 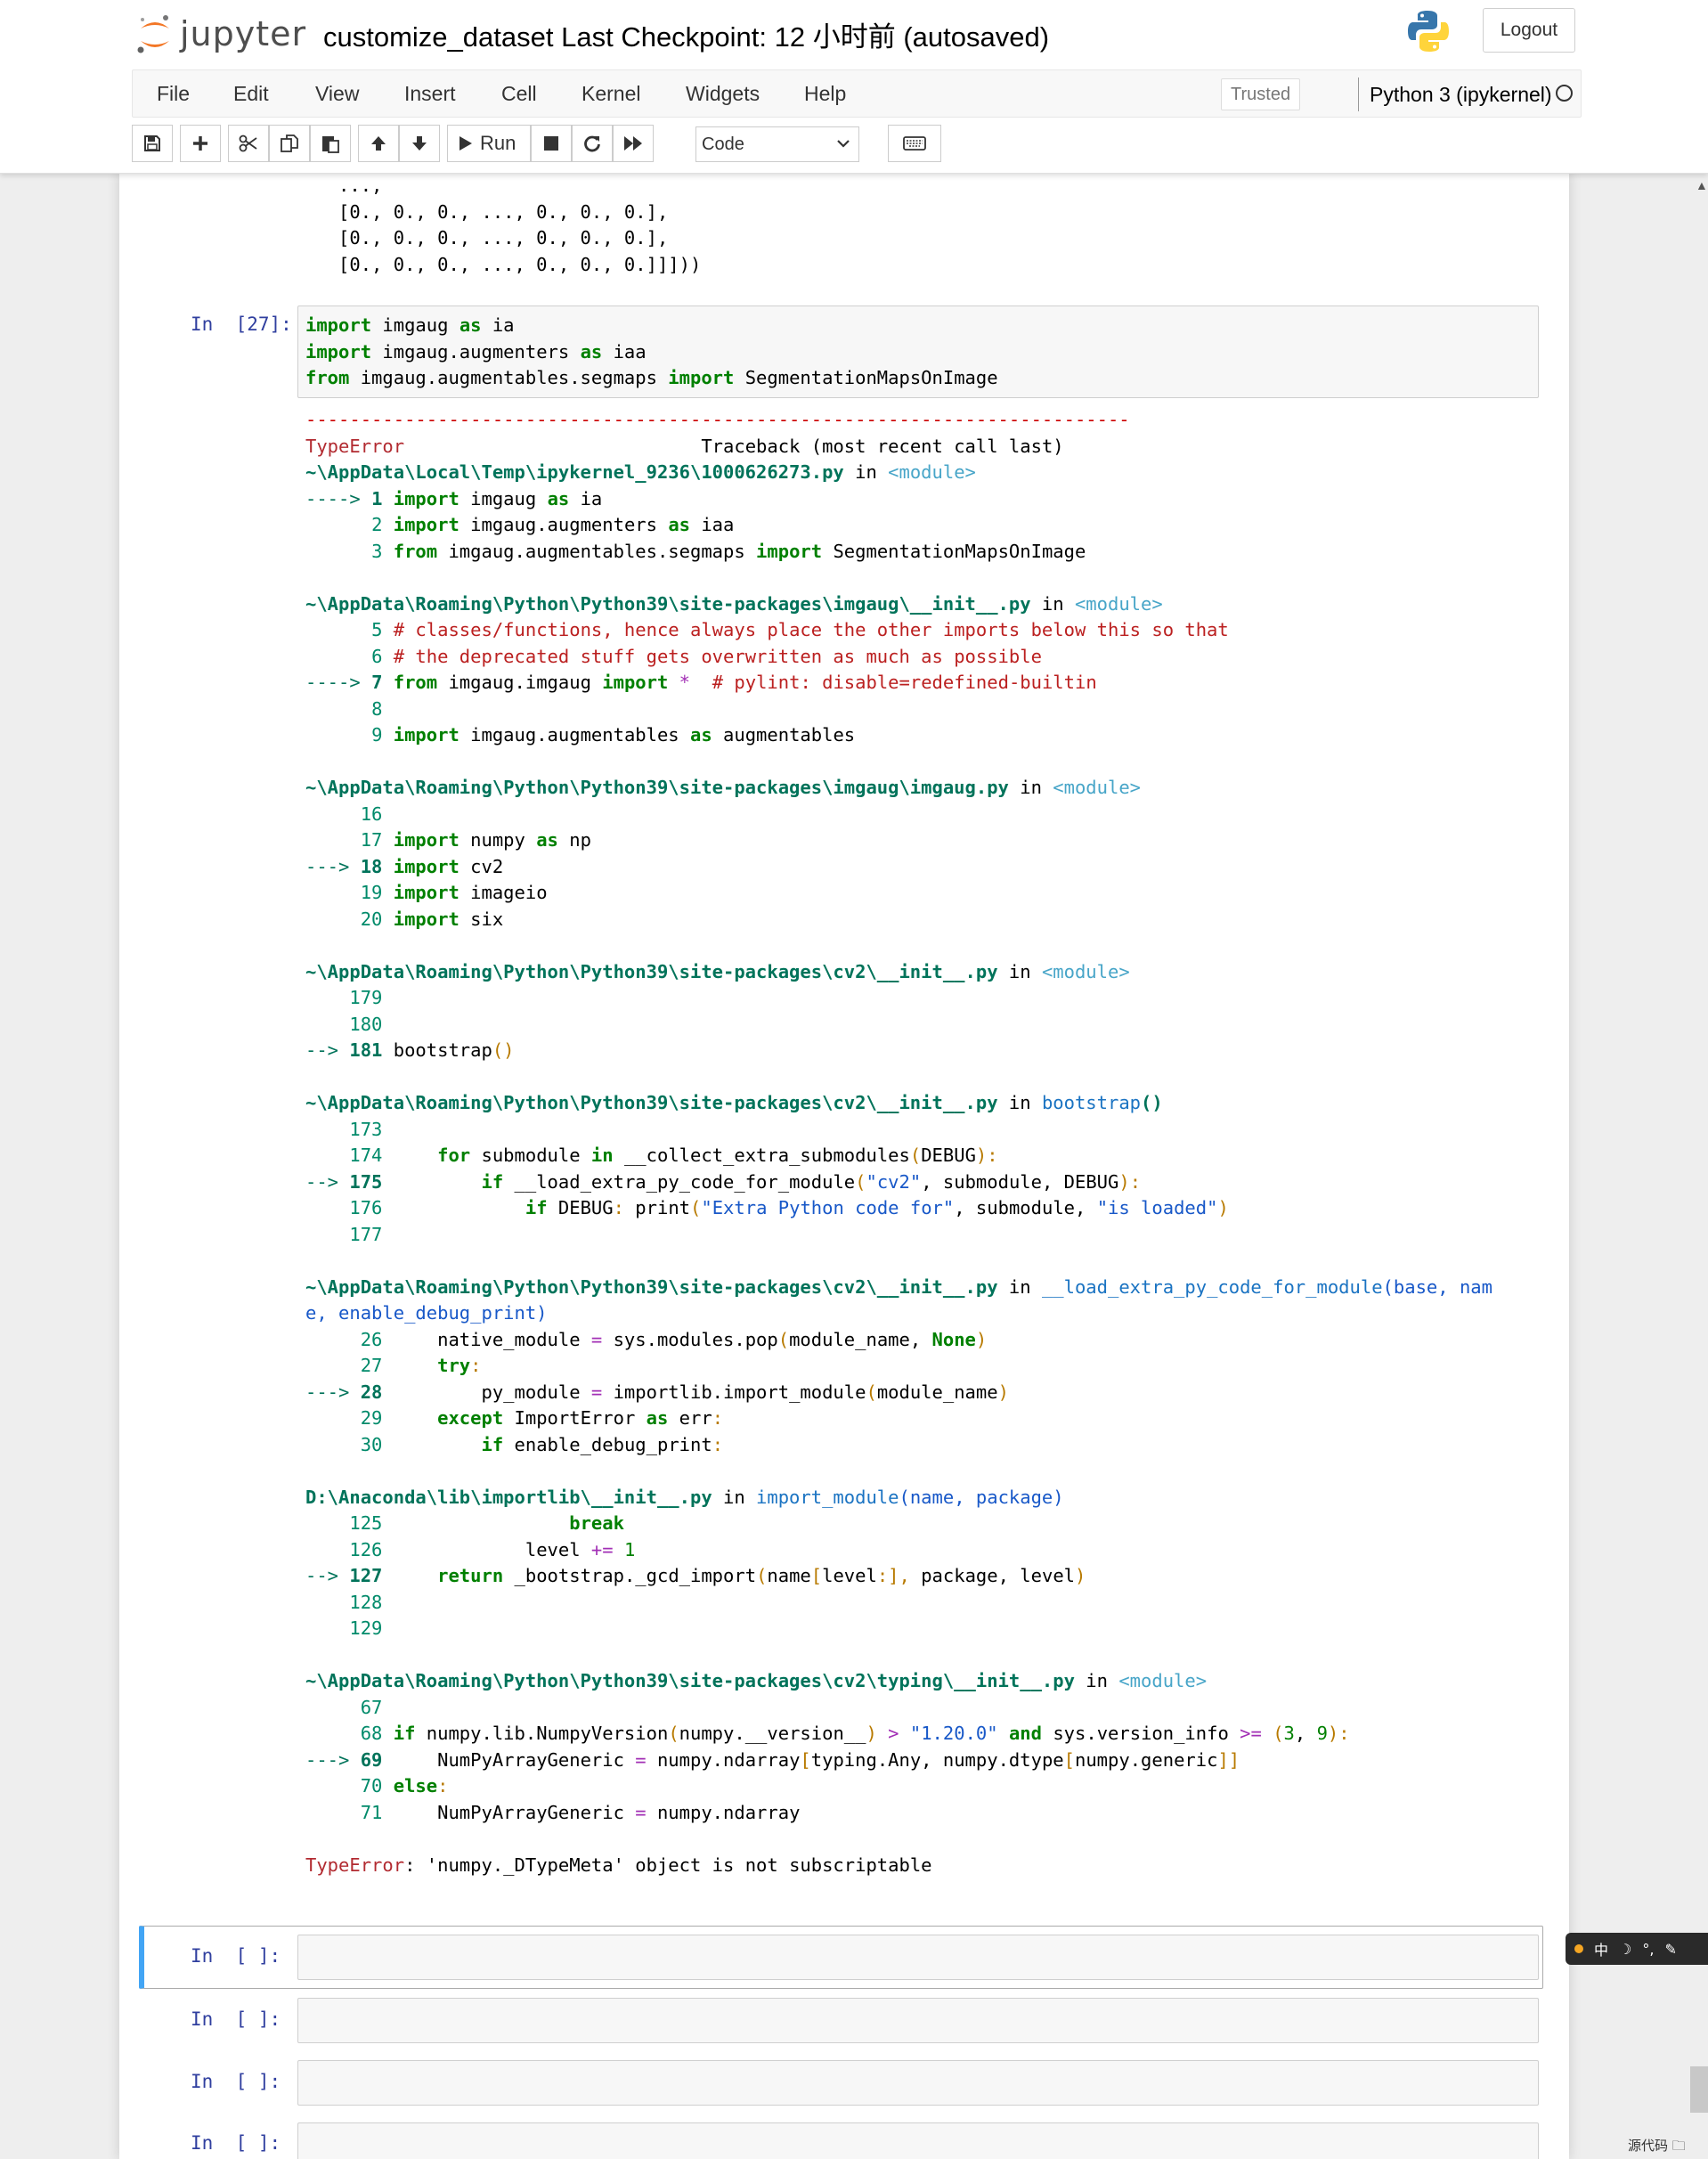 What do you see at coordinates (289, 144) in the screenshot?
I see `copy-button` at bounding box center [289, 144].